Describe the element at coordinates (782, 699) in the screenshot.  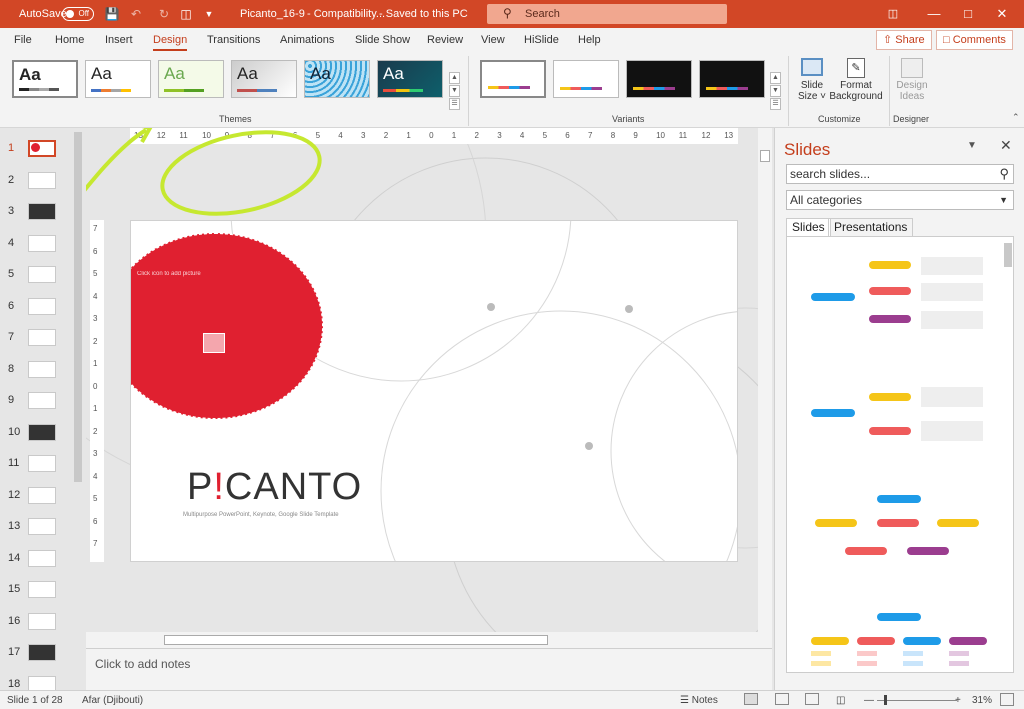
I see `slide-sorter-icon` at that location.